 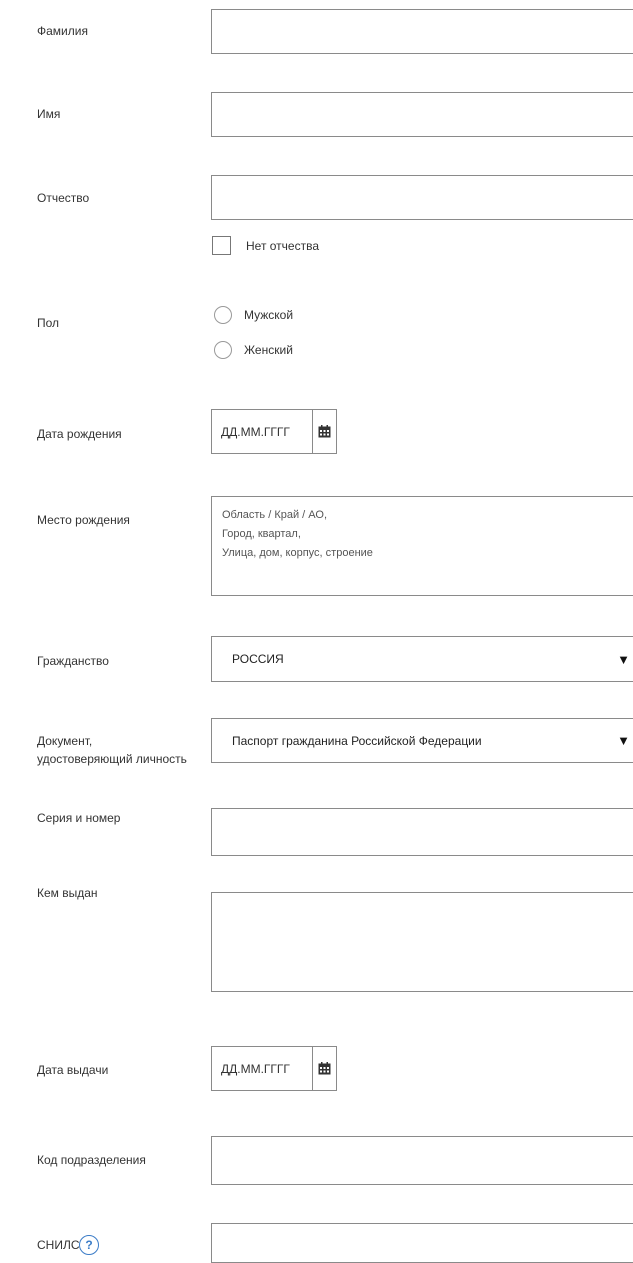 What do you see at coordinates (422, 197) in the screenshot?
I see `patronymic-input` at bounding box center [422, 197].